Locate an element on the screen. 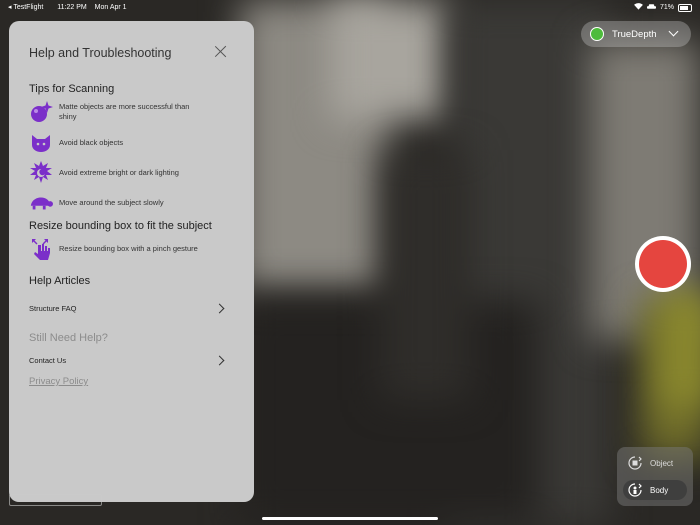 Image resolution: width=700 pixels, height=525 pixels. battery-icon is located at coordinates (685, 7).